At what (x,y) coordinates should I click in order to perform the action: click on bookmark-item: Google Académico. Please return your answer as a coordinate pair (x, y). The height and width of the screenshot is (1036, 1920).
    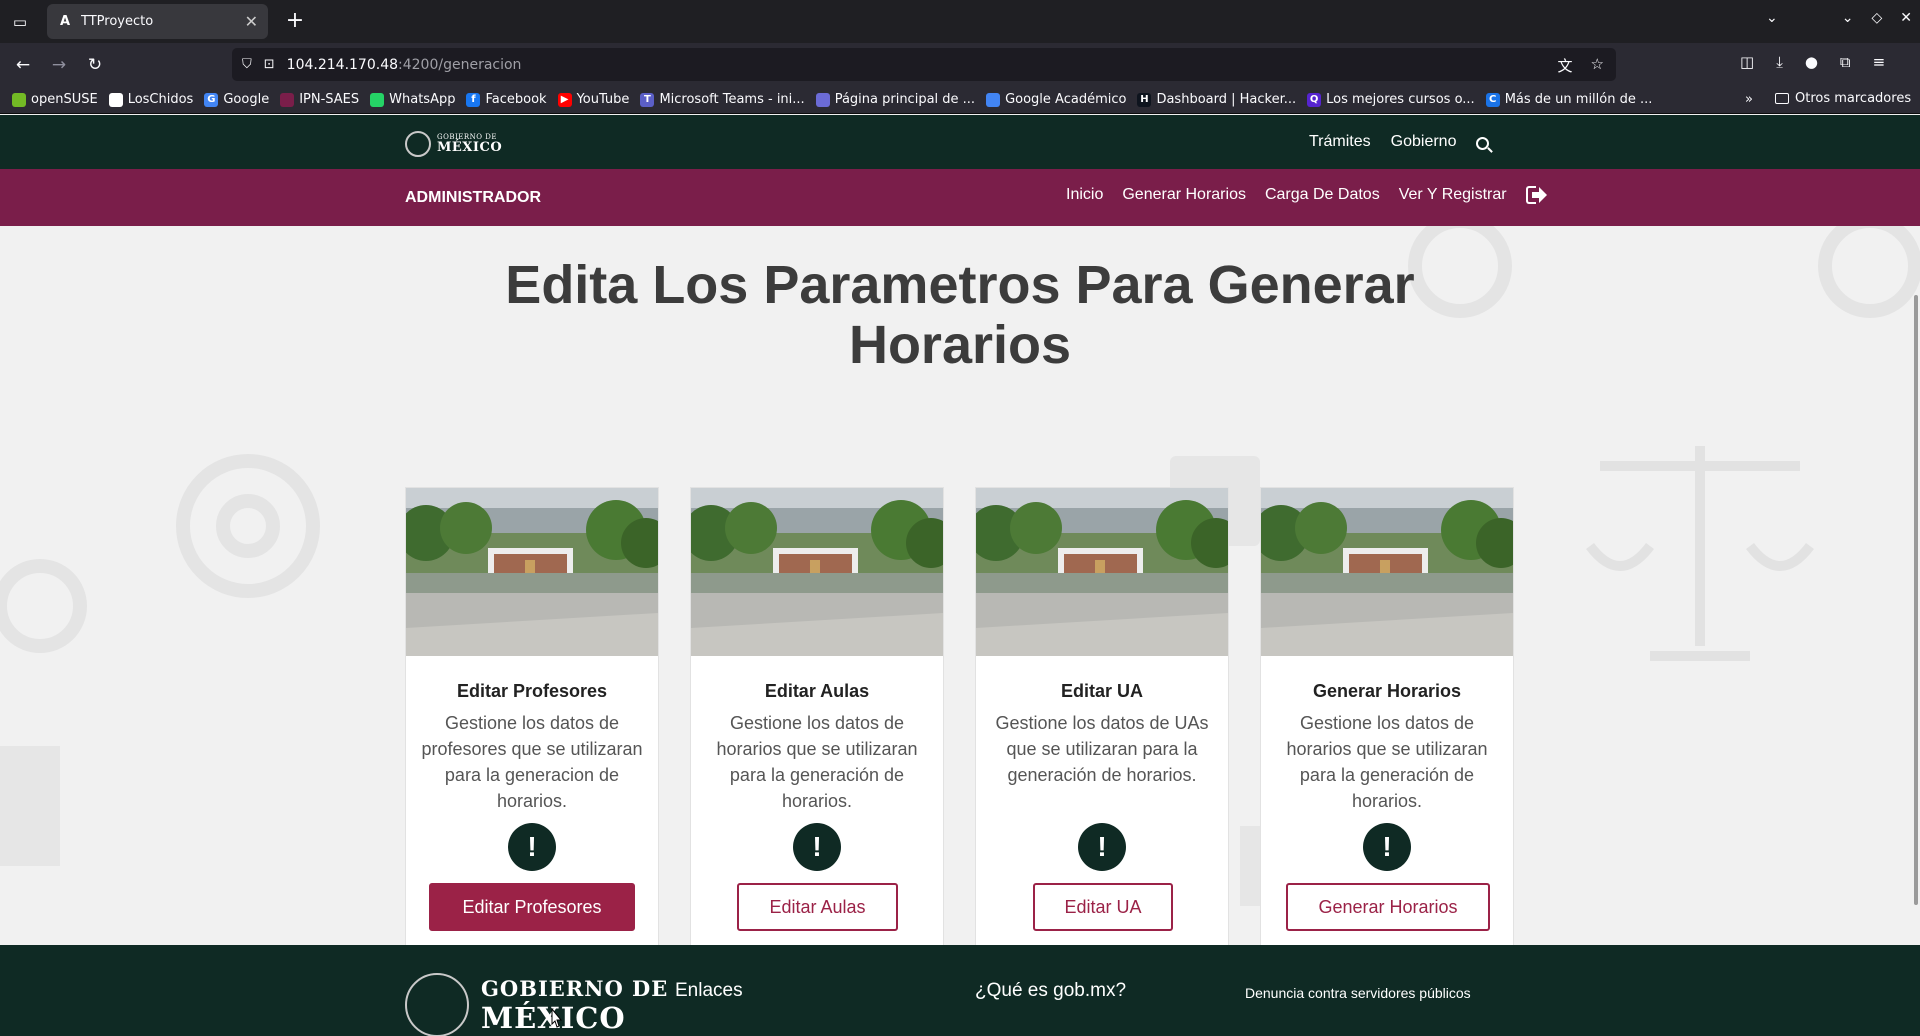
    Looking at the image, I should click on (1056, 99).